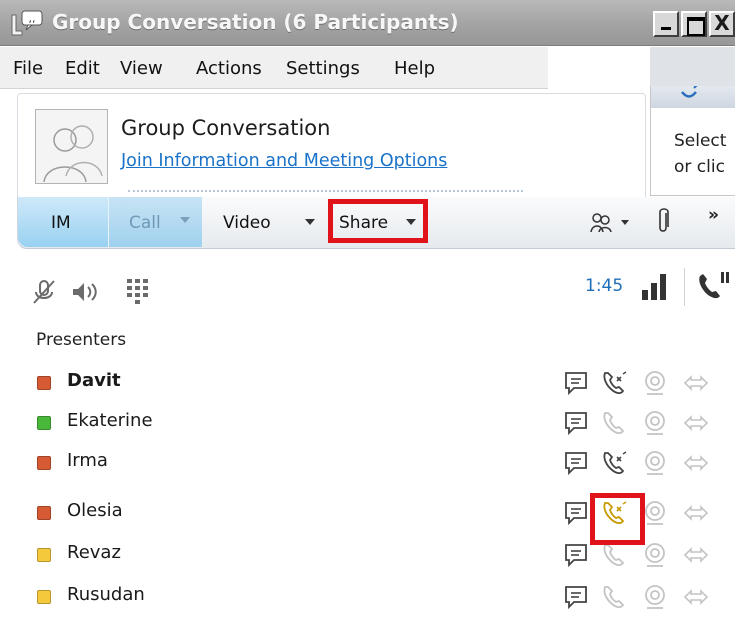 The height and width of the screenshot is (626, 735). I want to click on menu-bar: File Edit View Actions Settings Help, so click(274, 68).